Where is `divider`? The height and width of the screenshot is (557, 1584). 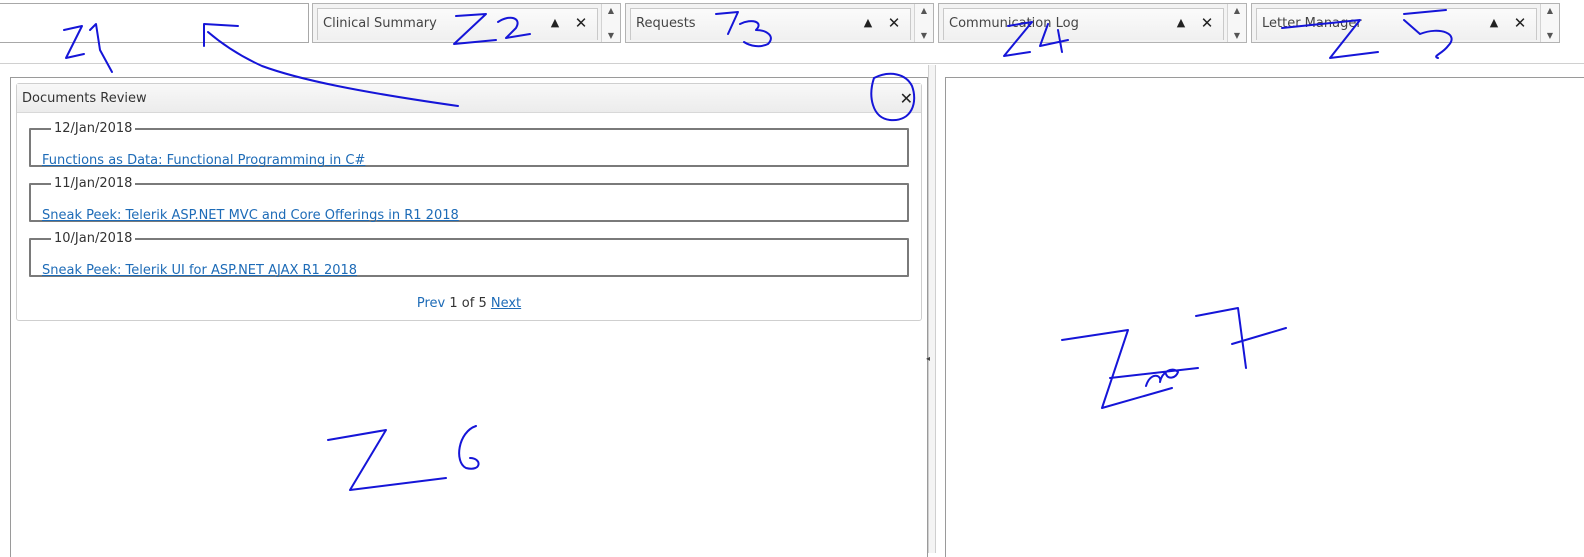
divider is located at coordinates (792, 63).